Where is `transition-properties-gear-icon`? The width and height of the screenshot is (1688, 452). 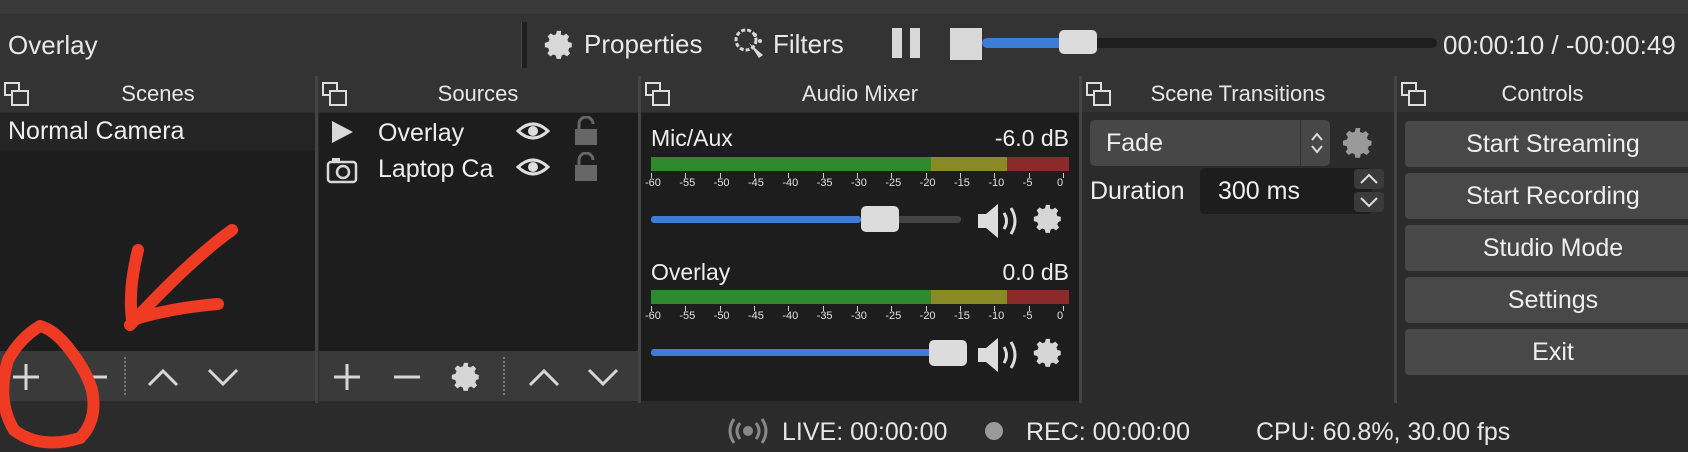
transition-properties-gear-icon is located at coordinates (1358, 143).